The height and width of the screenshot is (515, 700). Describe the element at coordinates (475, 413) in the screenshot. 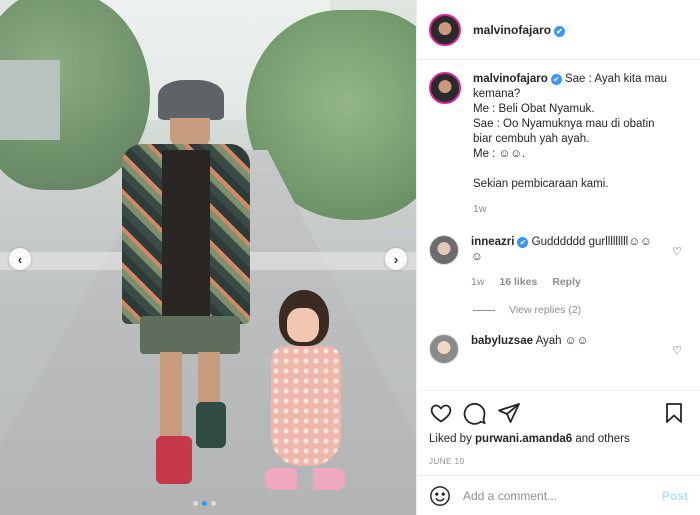

I see `comment-icon` at that location.